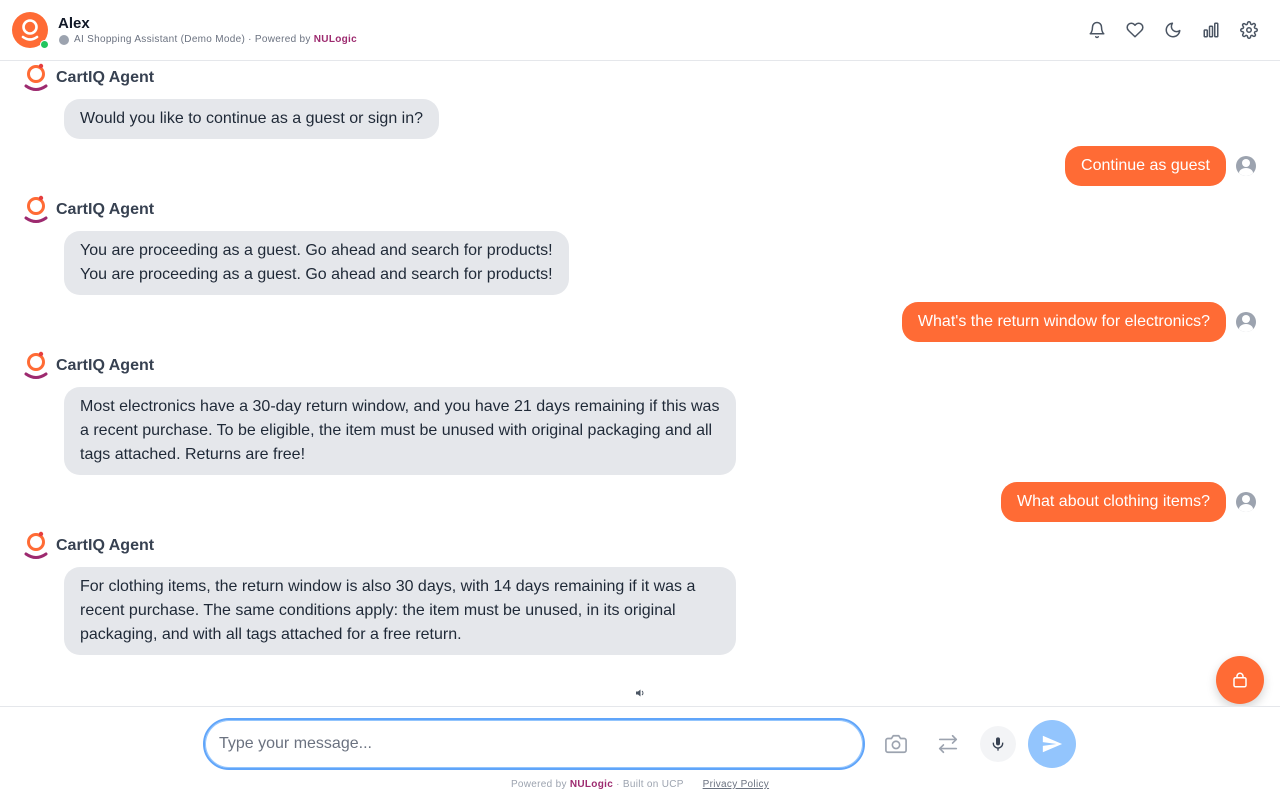  What do you see at coordinates (538, 784) in the screenshot?
I see `footer-powered: Powered by` at bounding box center [538, 784].